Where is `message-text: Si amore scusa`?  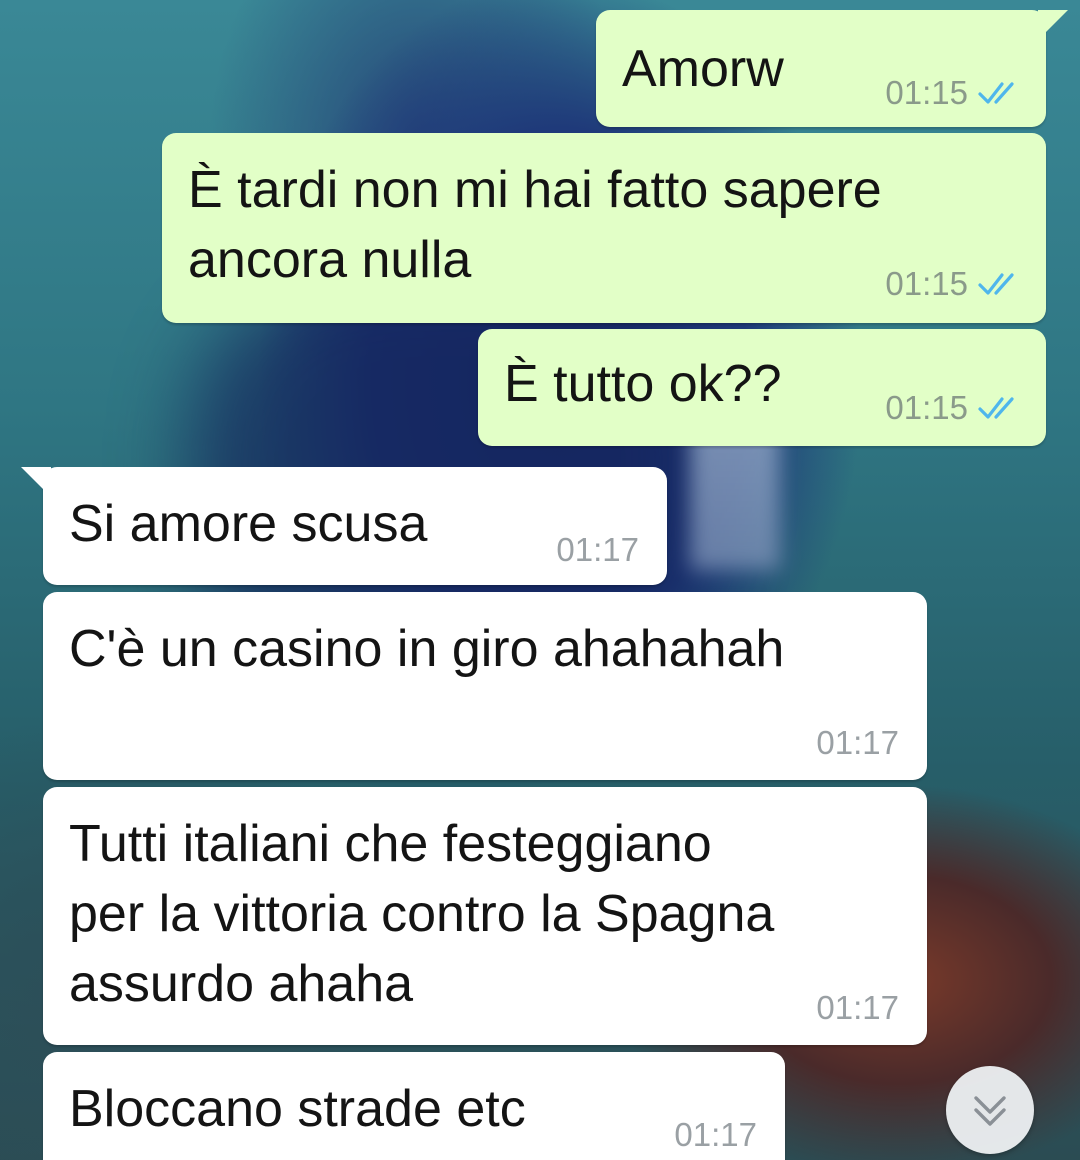 message-text: Si amore scusa is located at coordinates (248, 524).